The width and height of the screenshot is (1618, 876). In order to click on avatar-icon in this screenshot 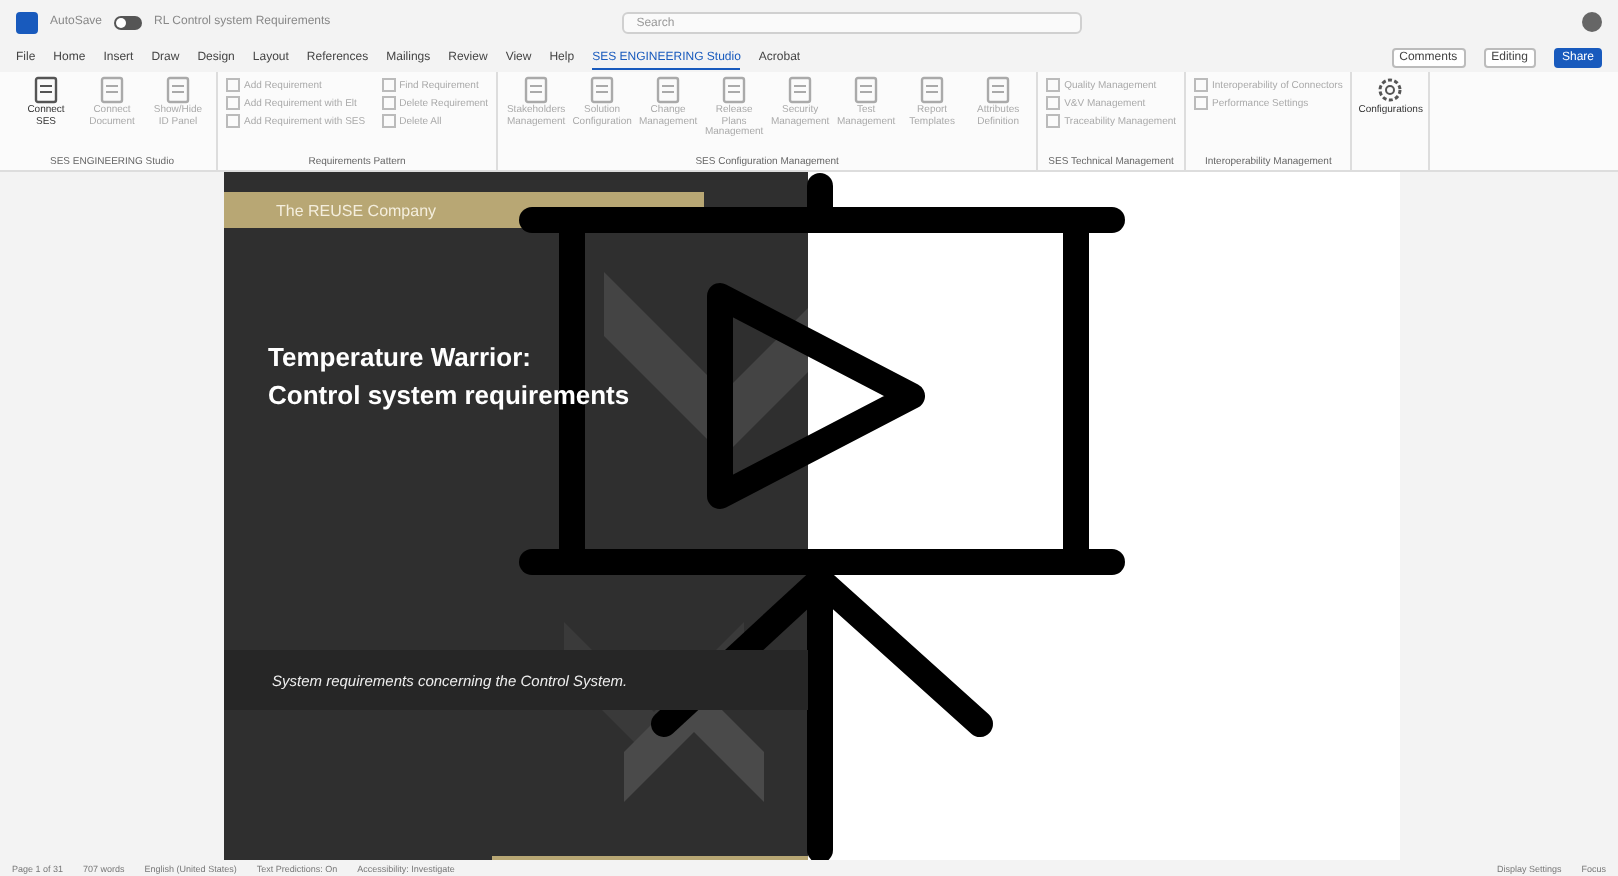, I will do `click(1592, 22)`.